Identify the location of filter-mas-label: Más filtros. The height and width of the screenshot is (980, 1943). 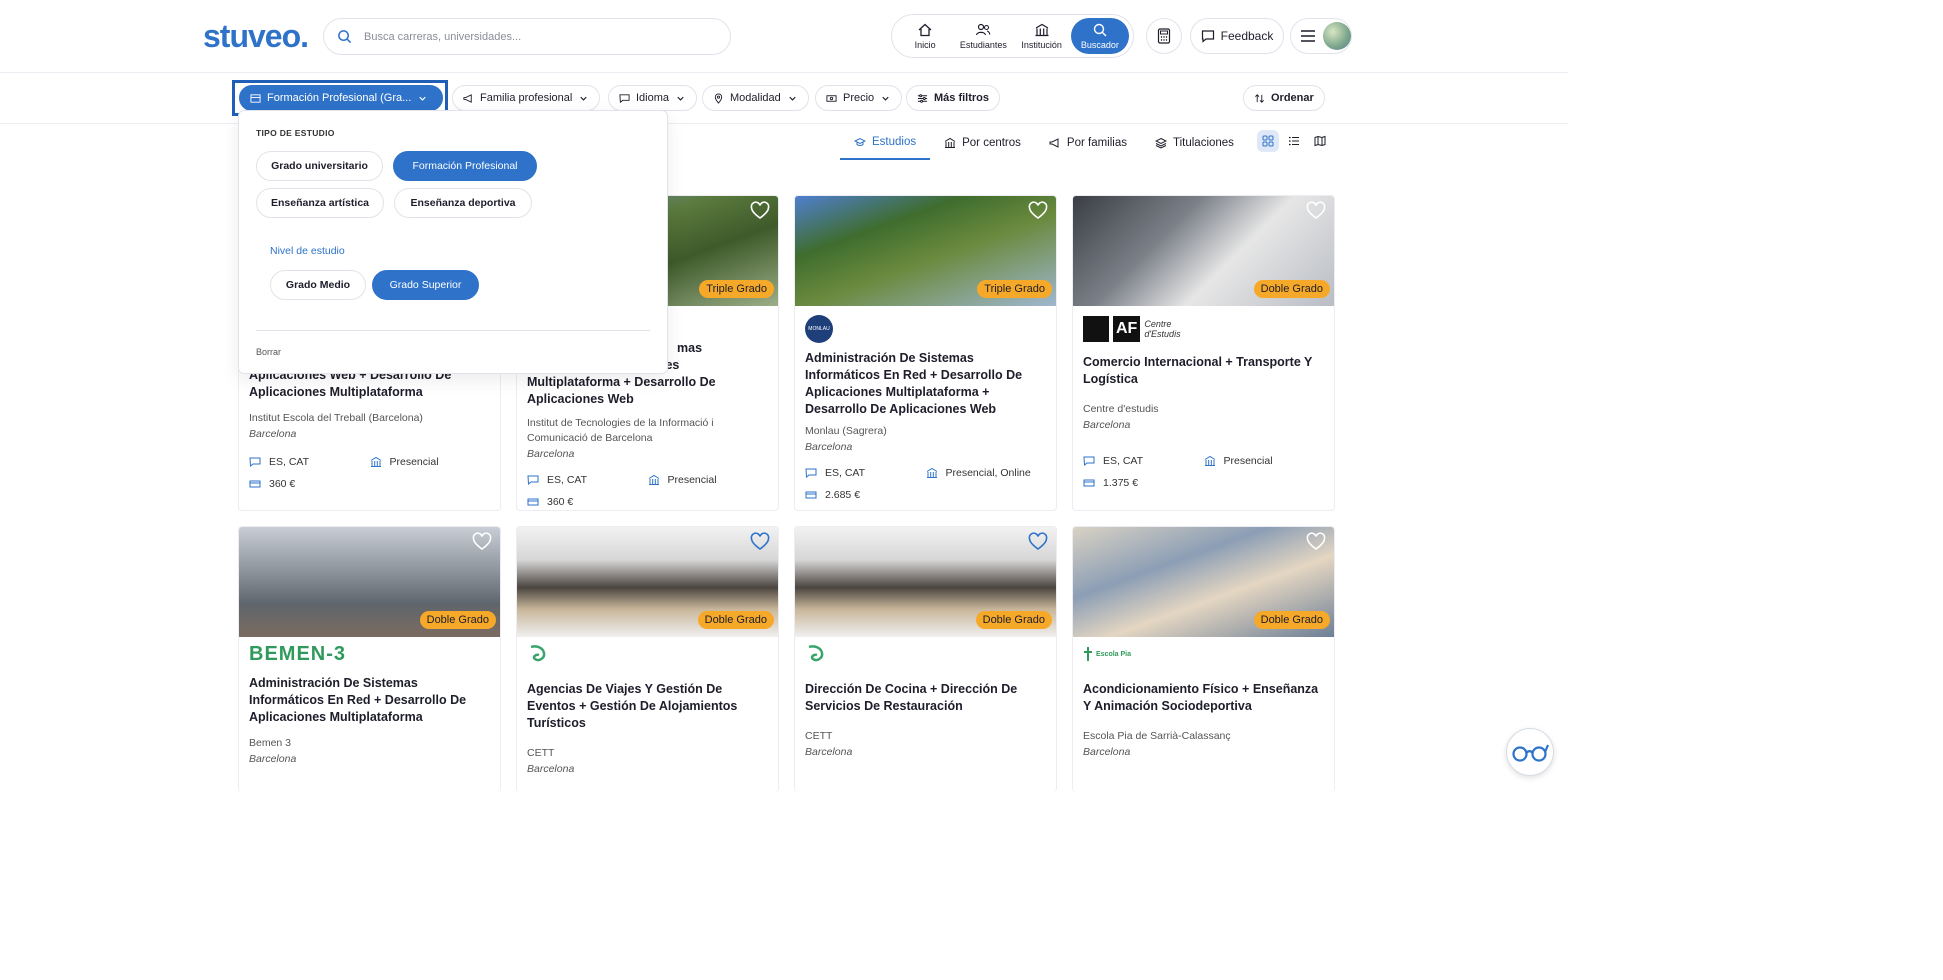
(962, 98).